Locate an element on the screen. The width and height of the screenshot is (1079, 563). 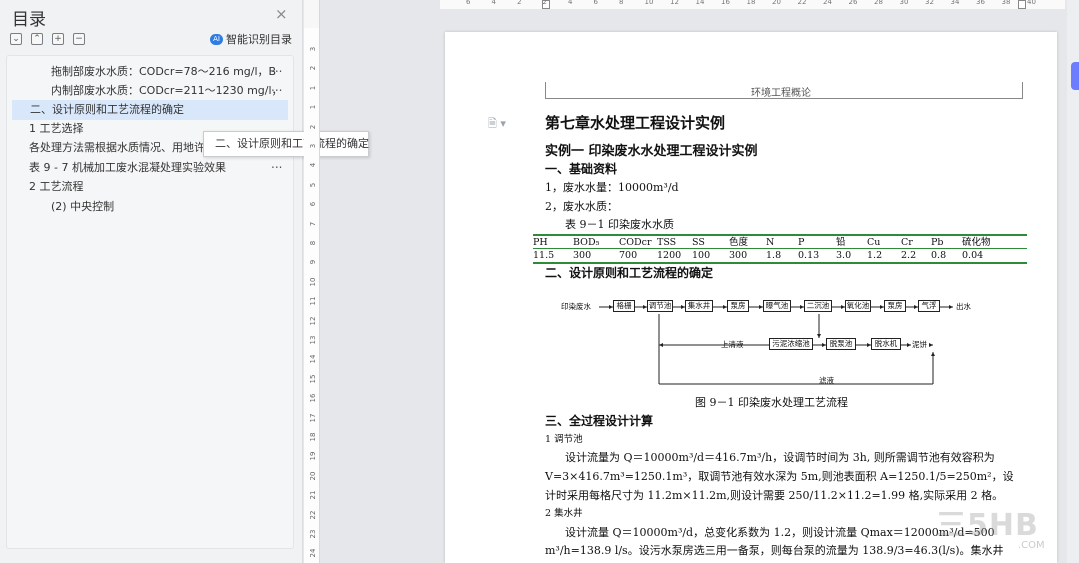
flow-stage-box: 格栅 is located at coordinates (624, 306).